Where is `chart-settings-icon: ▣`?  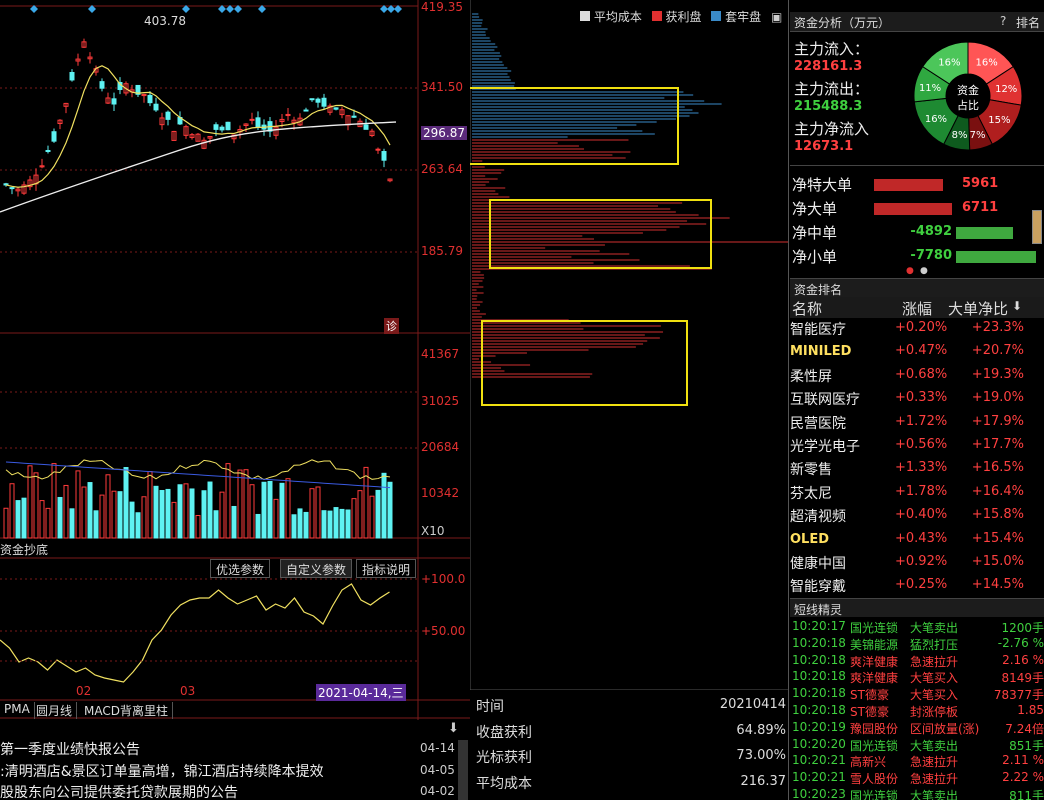
chart-settings-icon: ▣ is located at coordinates (776, 17).